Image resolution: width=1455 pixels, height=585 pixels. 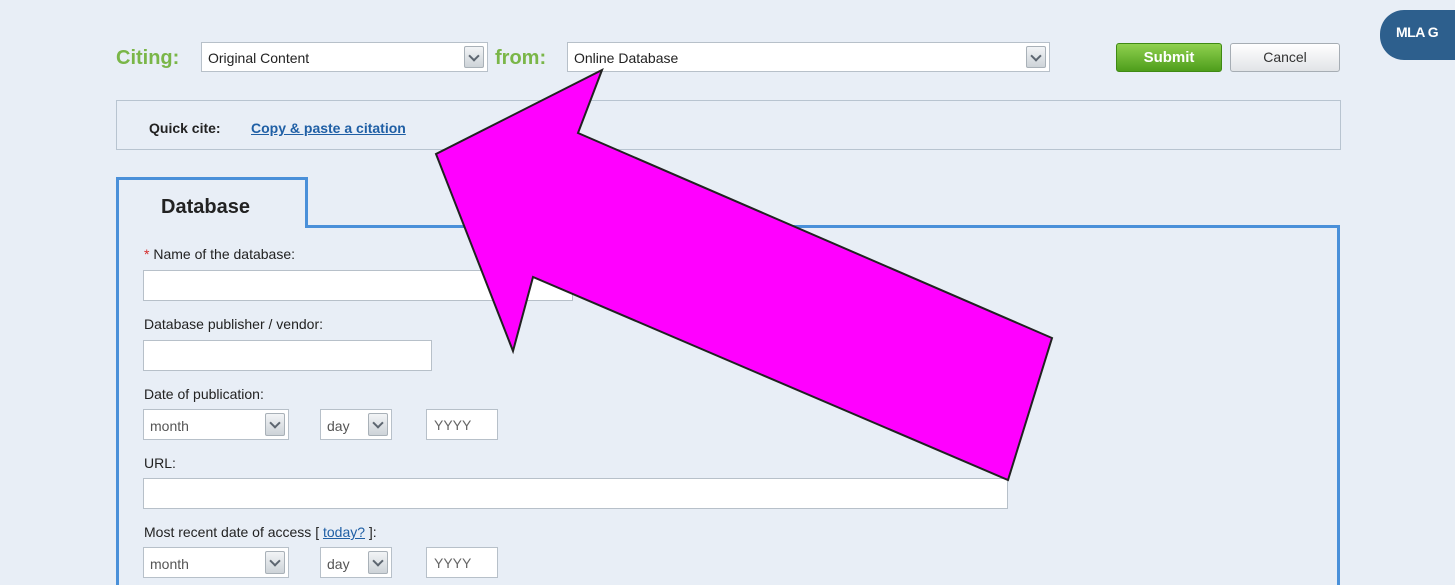 What do you see at coordinates (808, 57) in the screenshot?
I see `source-type-select: Online Database` at bounding box center [808, 57].